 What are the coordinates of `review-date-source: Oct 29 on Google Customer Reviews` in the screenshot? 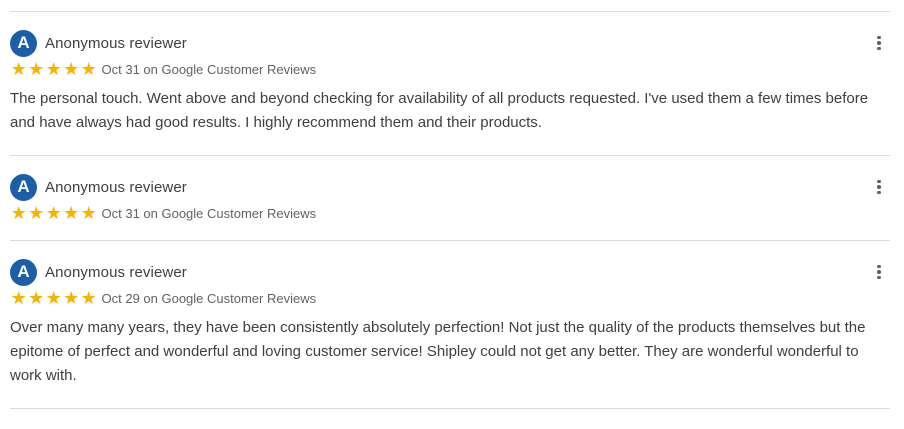 It's located at (209, 298).